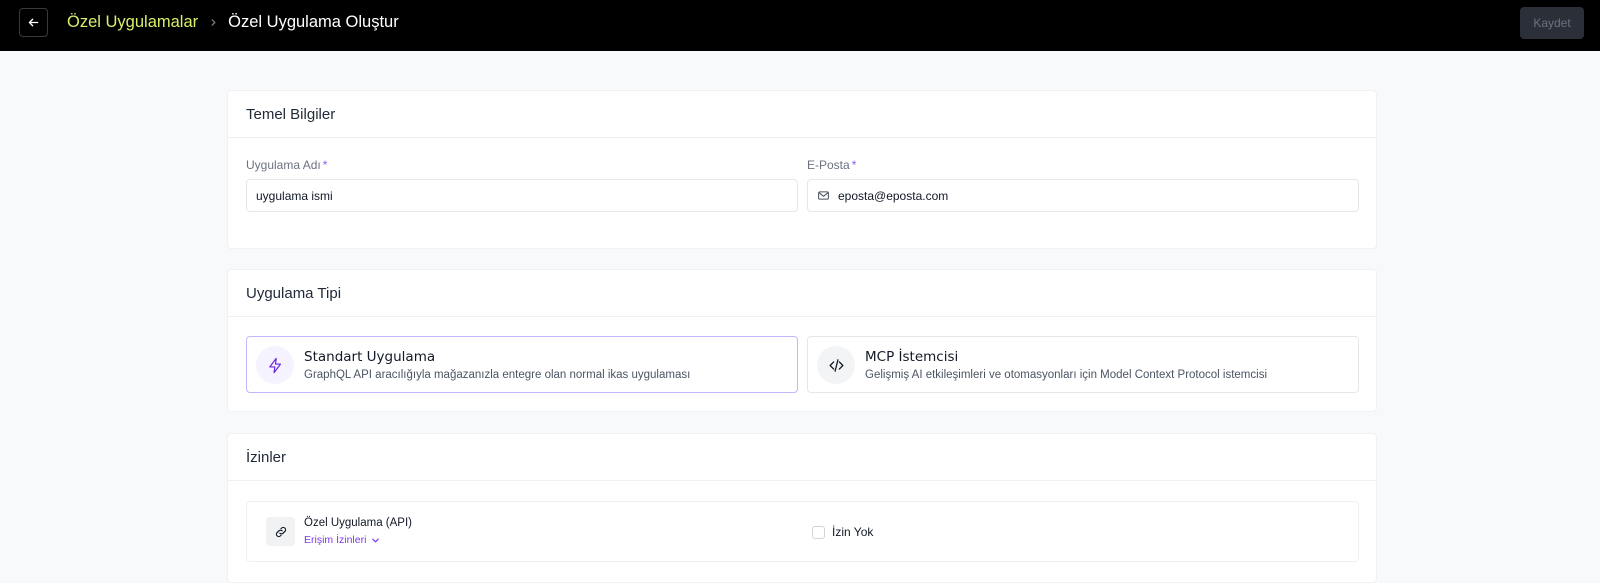 The height and width of the screenshot is (583, 1600). I want to click on access-permissions-dropdown: Erişim İzinleri, so click(342, 540).